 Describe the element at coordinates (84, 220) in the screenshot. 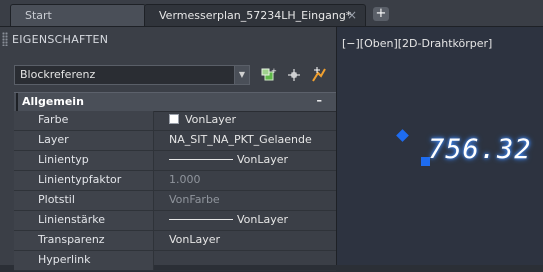

I see `property-name: Linienstärke` at that location.